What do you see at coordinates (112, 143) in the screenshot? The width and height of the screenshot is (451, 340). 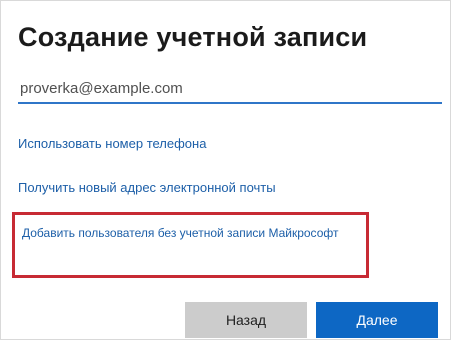 I see `use-phone-link: Использовать номер телефона` at bounding box center [112, 143].